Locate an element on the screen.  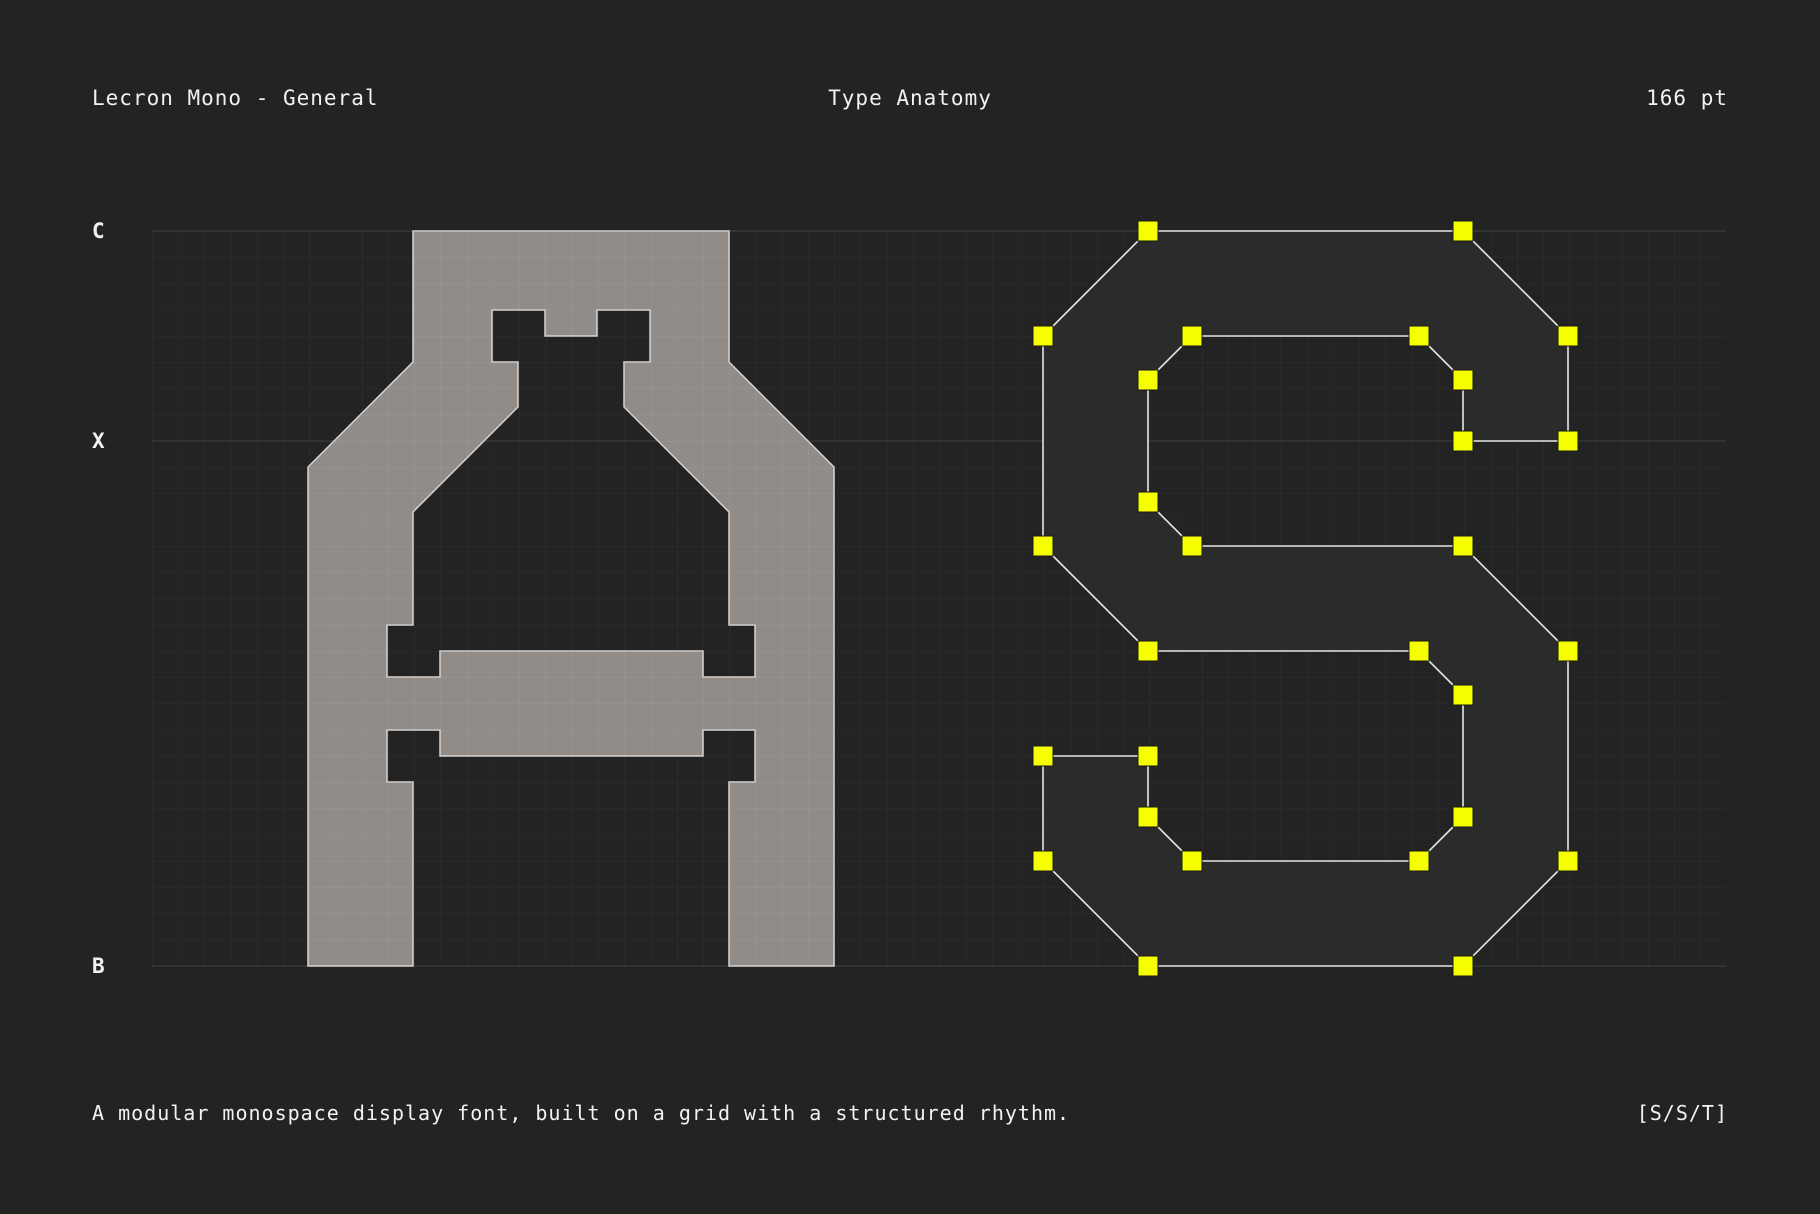
studio-tag: [S/S/T] is located at coordinates (1682, 1113).